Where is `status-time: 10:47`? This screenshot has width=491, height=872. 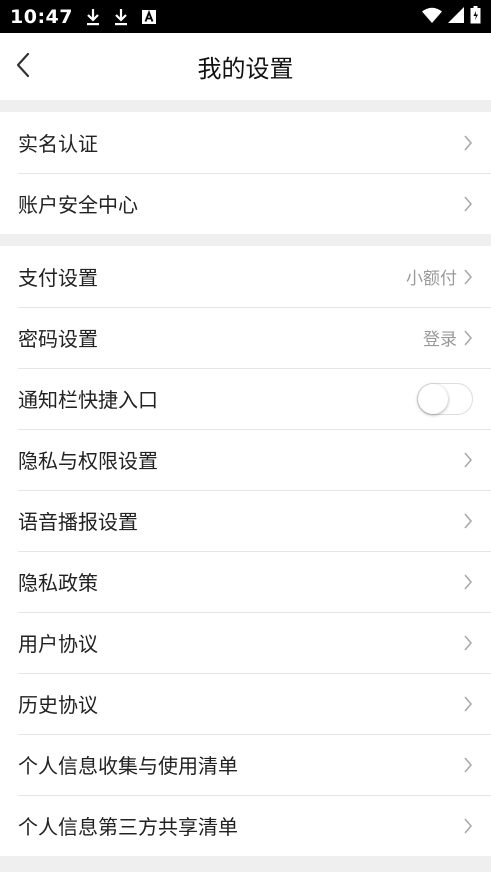 status-time: 10:47 is located at coordinates (41, 16).